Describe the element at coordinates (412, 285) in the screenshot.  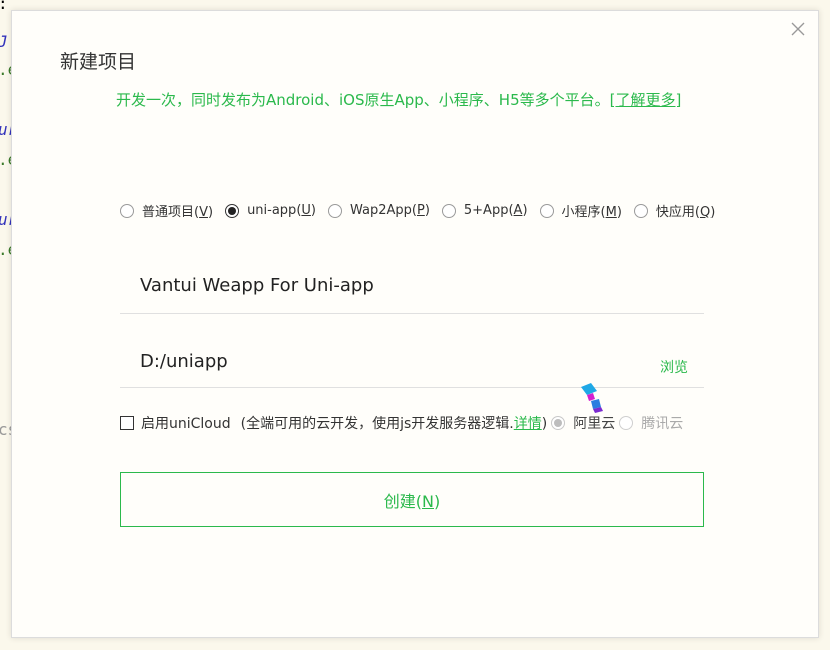
I see `project-name-input` at that location.